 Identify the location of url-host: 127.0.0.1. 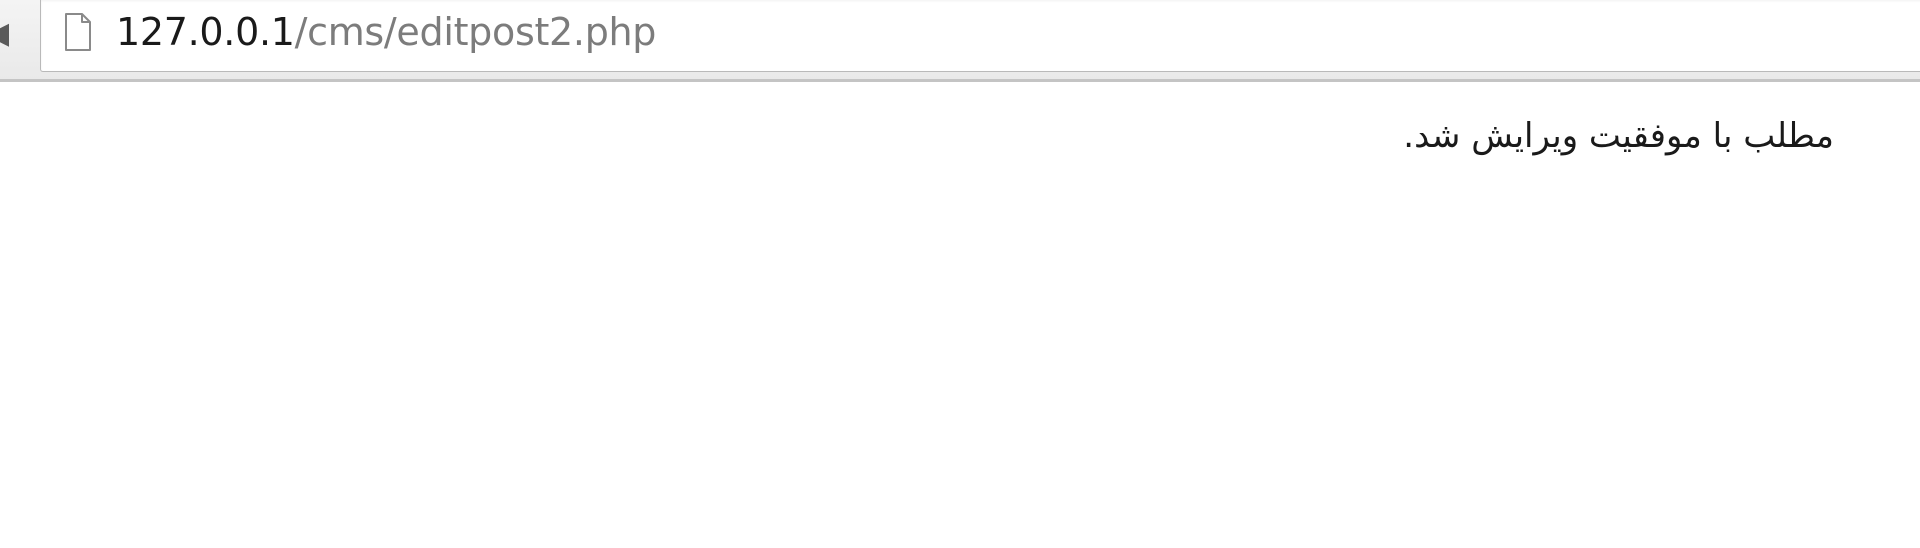
(205, 32).